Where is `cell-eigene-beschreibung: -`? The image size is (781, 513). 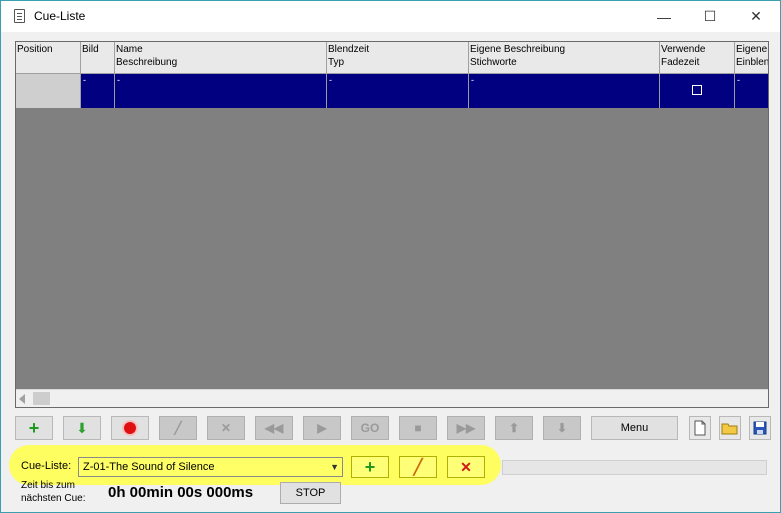
cell-eigene-beschreibung: - is located at coordinates (564, 91).